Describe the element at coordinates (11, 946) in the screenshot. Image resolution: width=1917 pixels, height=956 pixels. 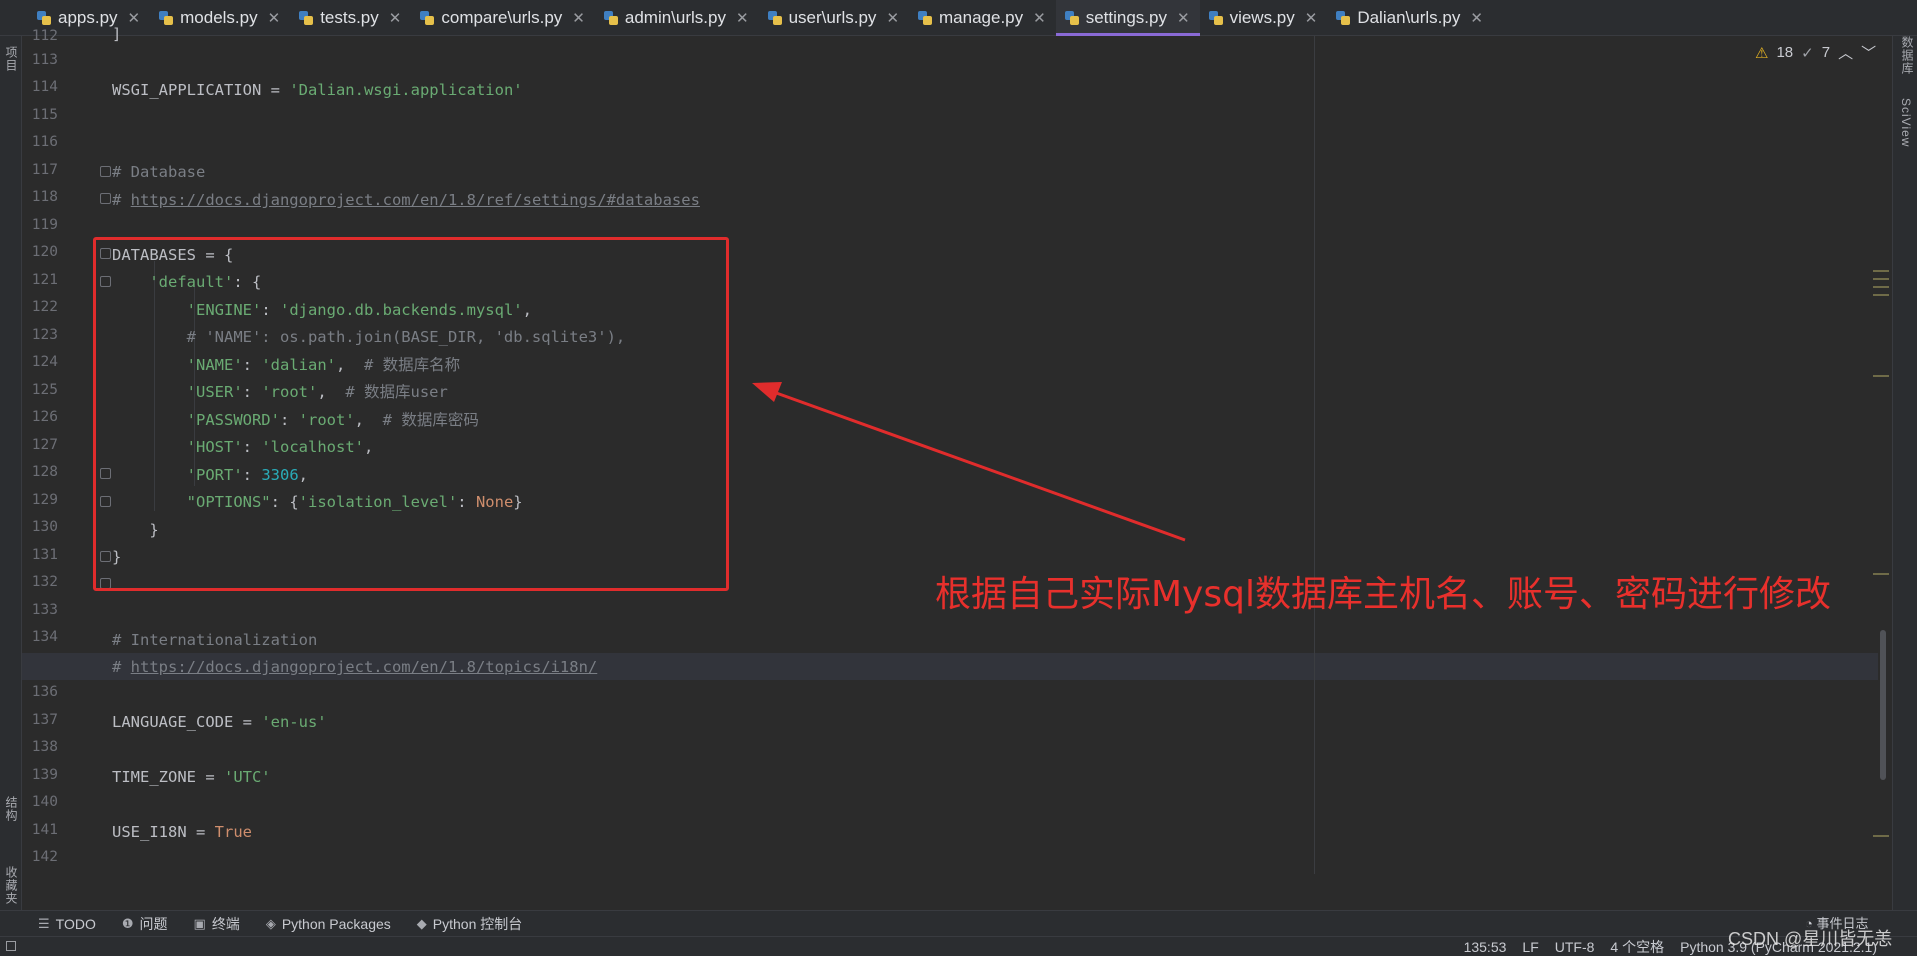
I see `toggle-tool-windows-icon` at that location.